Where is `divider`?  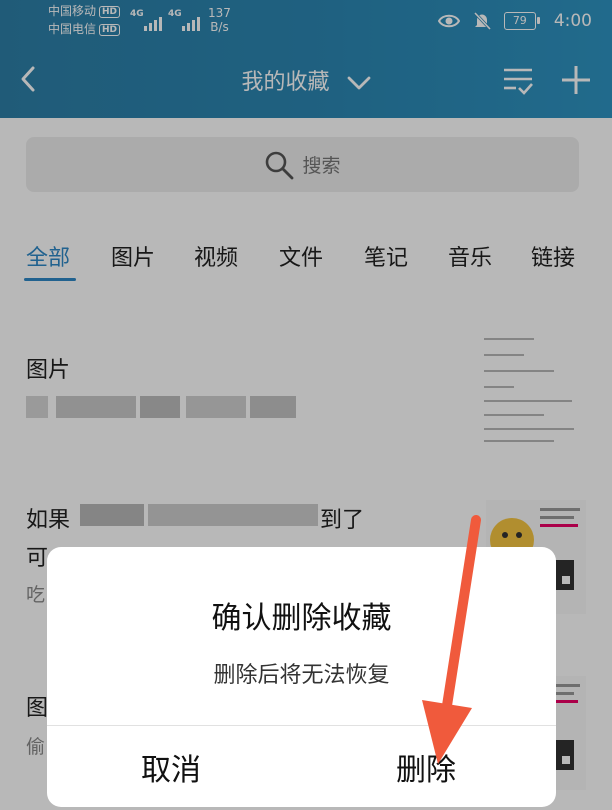 divider is located at coordinates (301, 725).